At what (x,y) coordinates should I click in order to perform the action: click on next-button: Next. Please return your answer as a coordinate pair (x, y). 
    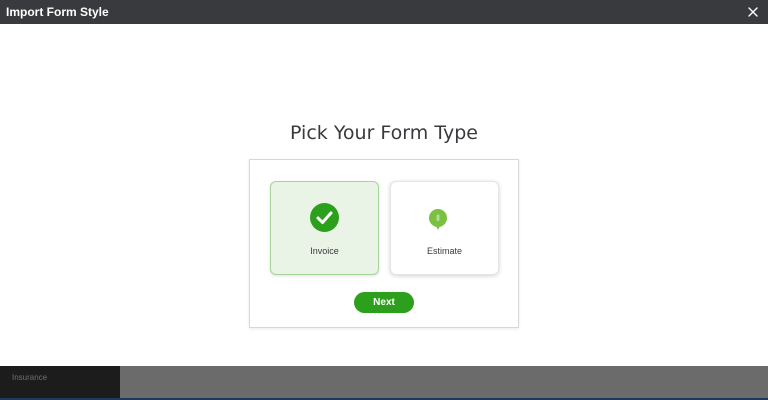
    Looking at the image, I should click on (384, 302).